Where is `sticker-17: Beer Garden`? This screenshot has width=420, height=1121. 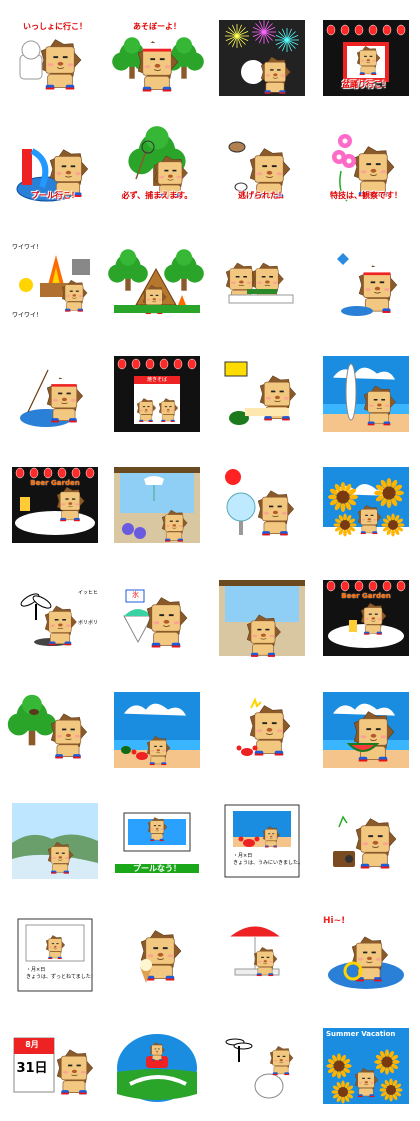 sticker-17: Beer Garden is located at coordinates (55, 505).